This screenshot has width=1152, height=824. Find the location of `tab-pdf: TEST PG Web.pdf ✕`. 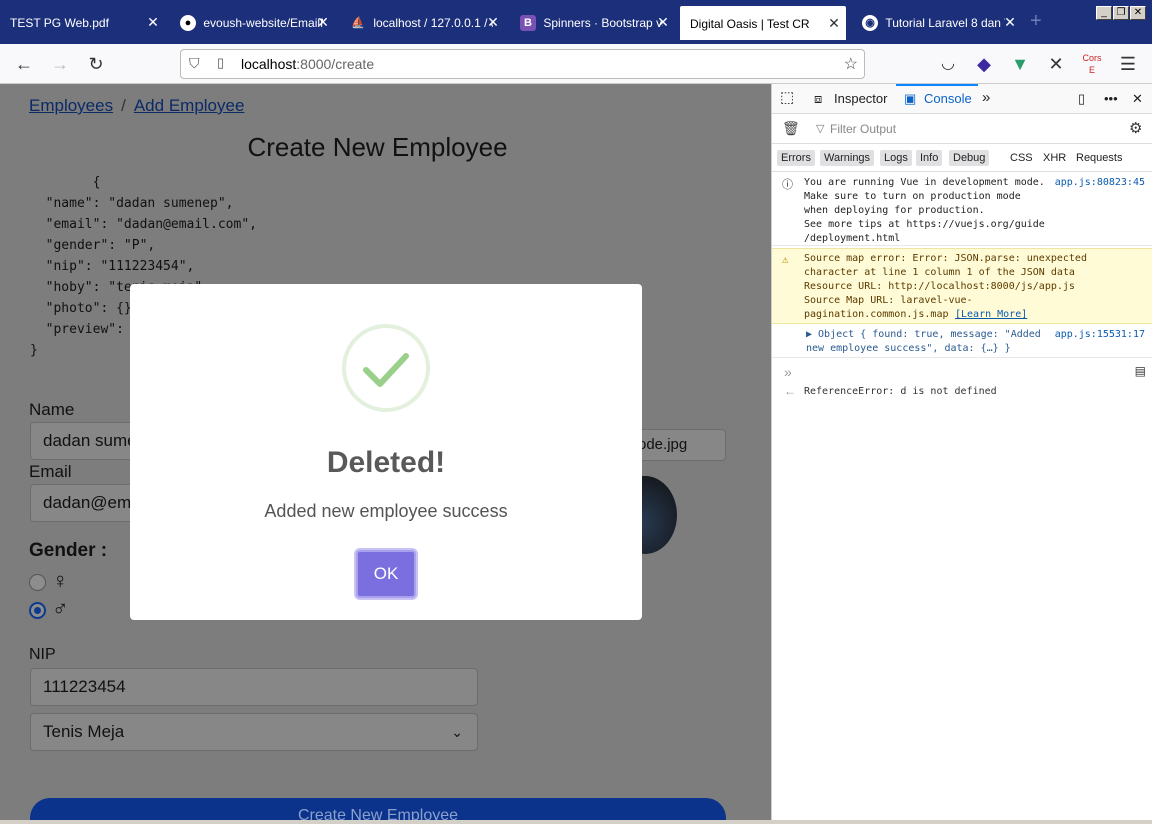

tab-pdf: TEST PG Web.pdf ✕ is located at coordinates (82, 22).